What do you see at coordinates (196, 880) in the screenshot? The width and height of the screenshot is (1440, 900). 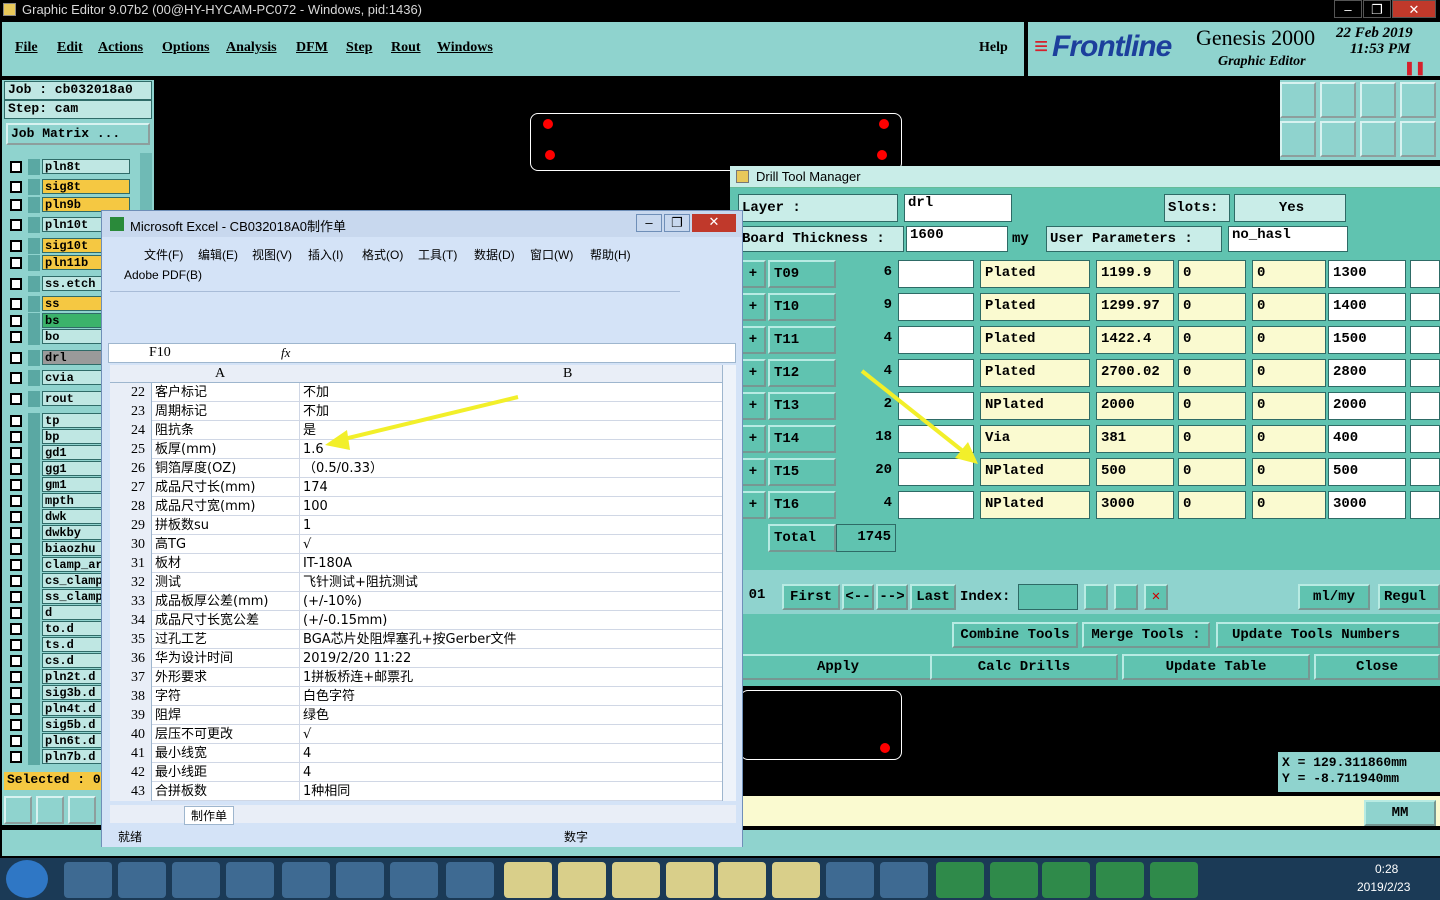 I see `save-icon` at bounding box center [196, 880].